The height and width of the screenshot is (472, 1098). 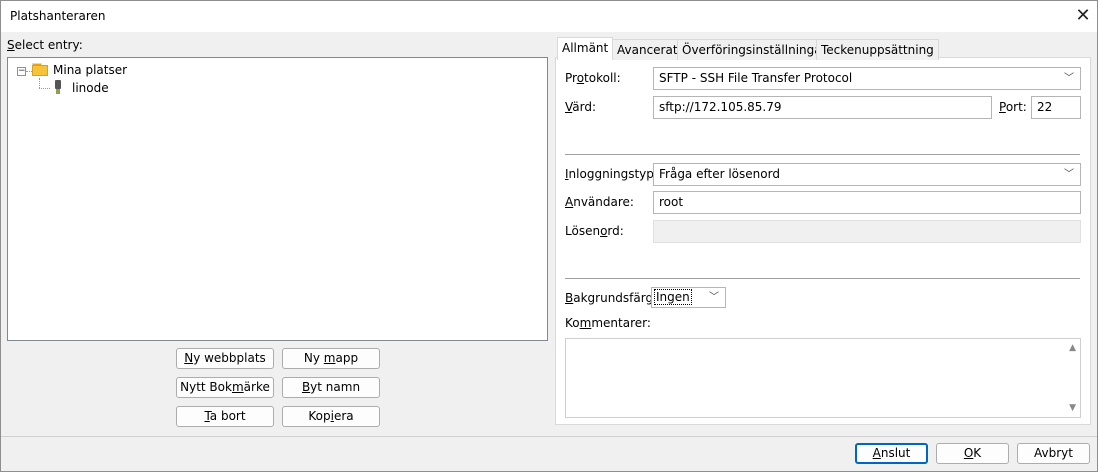 What do you see at coordinates (1013, 107) in the screenshot?
I see `port-label: Port:` at bounding box center [1013, 107].